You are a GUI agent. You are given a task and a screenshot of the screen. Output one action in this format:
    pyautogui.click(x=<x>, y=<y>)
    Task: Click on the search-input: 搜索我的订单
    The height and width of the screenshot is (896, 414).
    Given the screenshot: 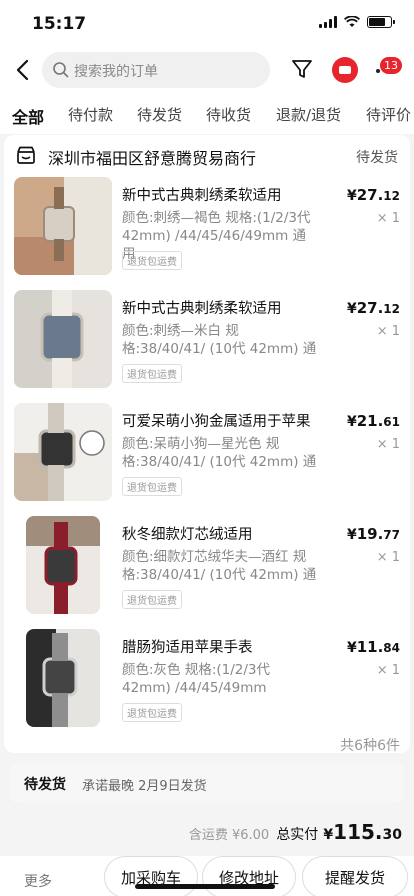 What is the action you would take?
    pyautogui.click(x=156, y=70)
    